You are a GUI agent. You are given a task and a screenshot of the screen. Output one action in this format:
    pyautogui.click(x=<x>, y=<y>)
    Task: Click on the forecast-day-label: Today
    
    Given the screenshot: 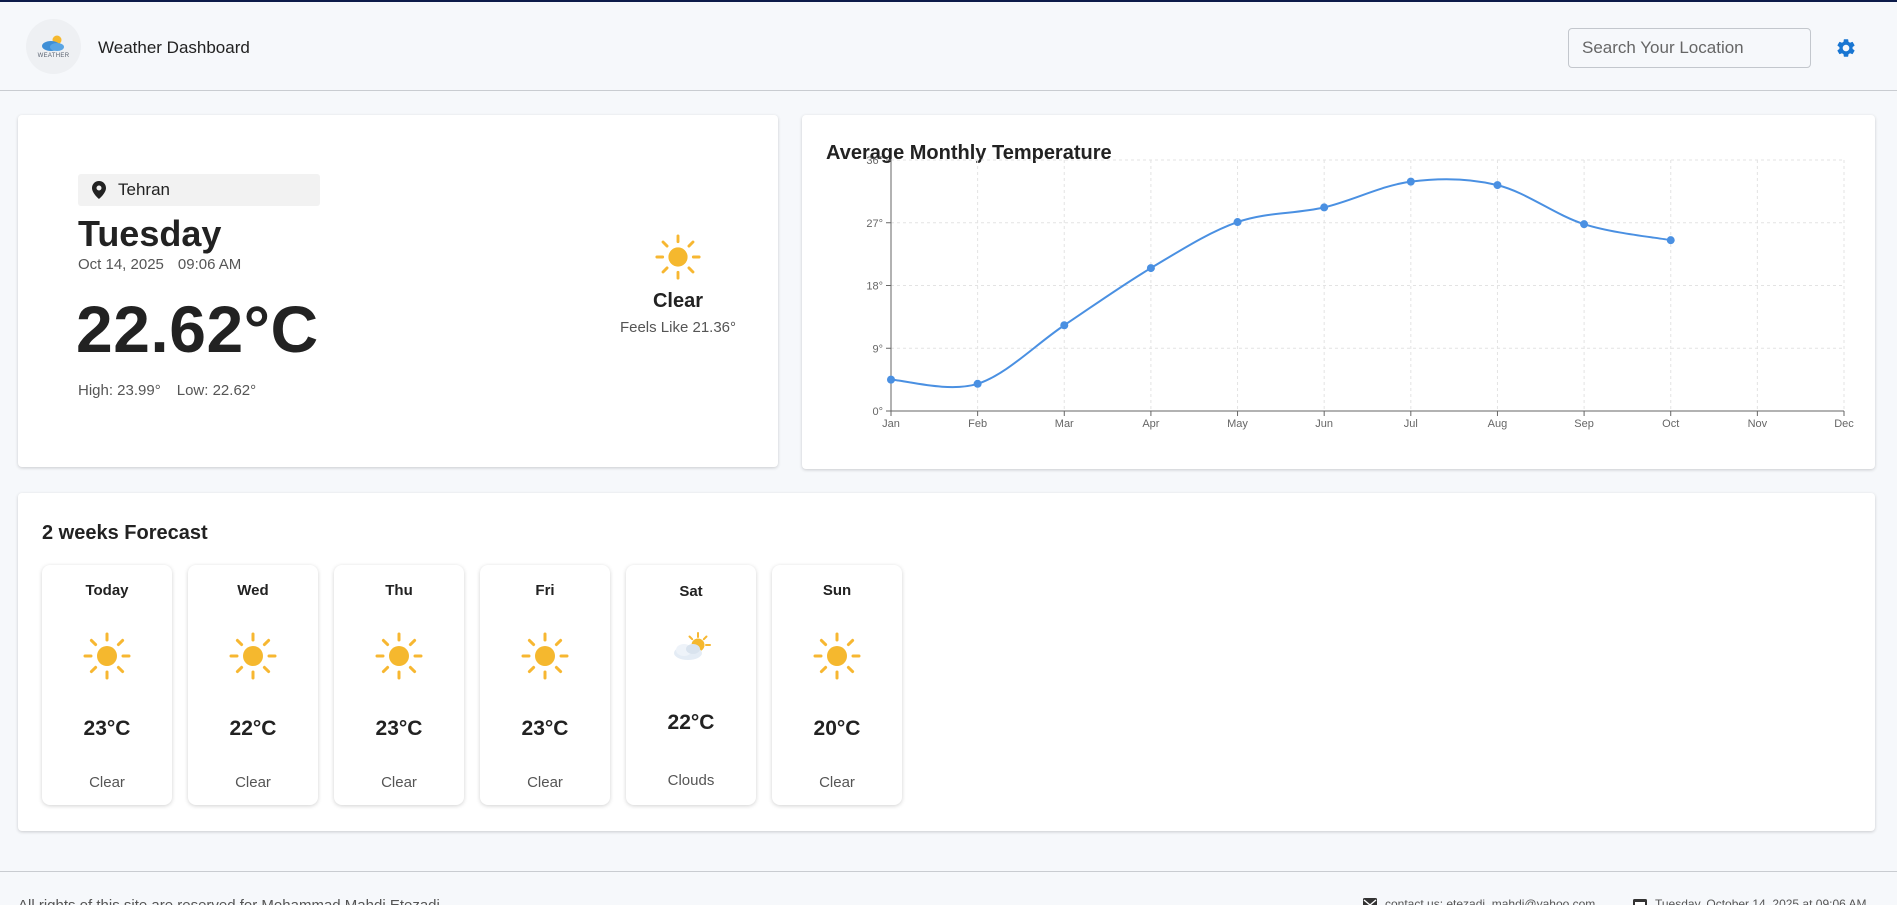 What is the action you would take?
    pyautogui.click(x=107, y=590)
    